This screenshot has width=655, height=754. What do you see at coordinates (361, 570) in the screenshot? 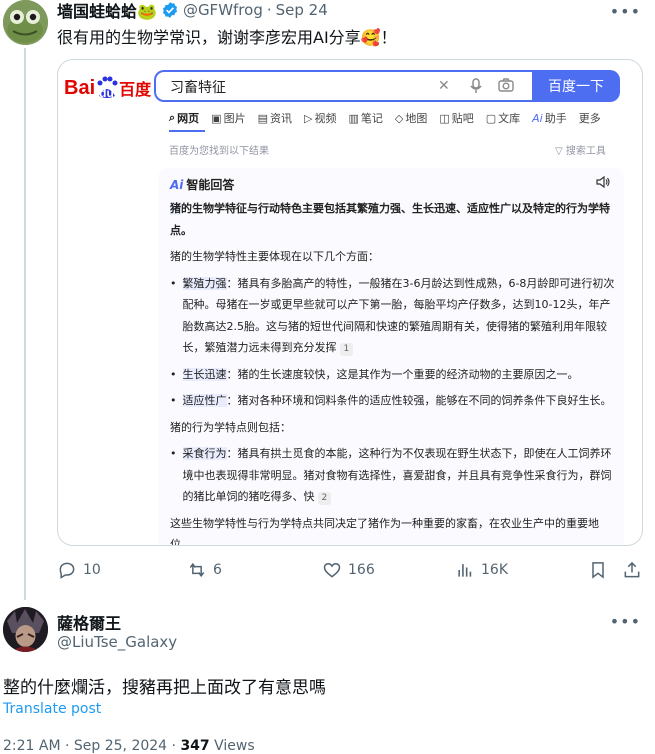
I see `like-count: 166` at bounding box center [361, 570].